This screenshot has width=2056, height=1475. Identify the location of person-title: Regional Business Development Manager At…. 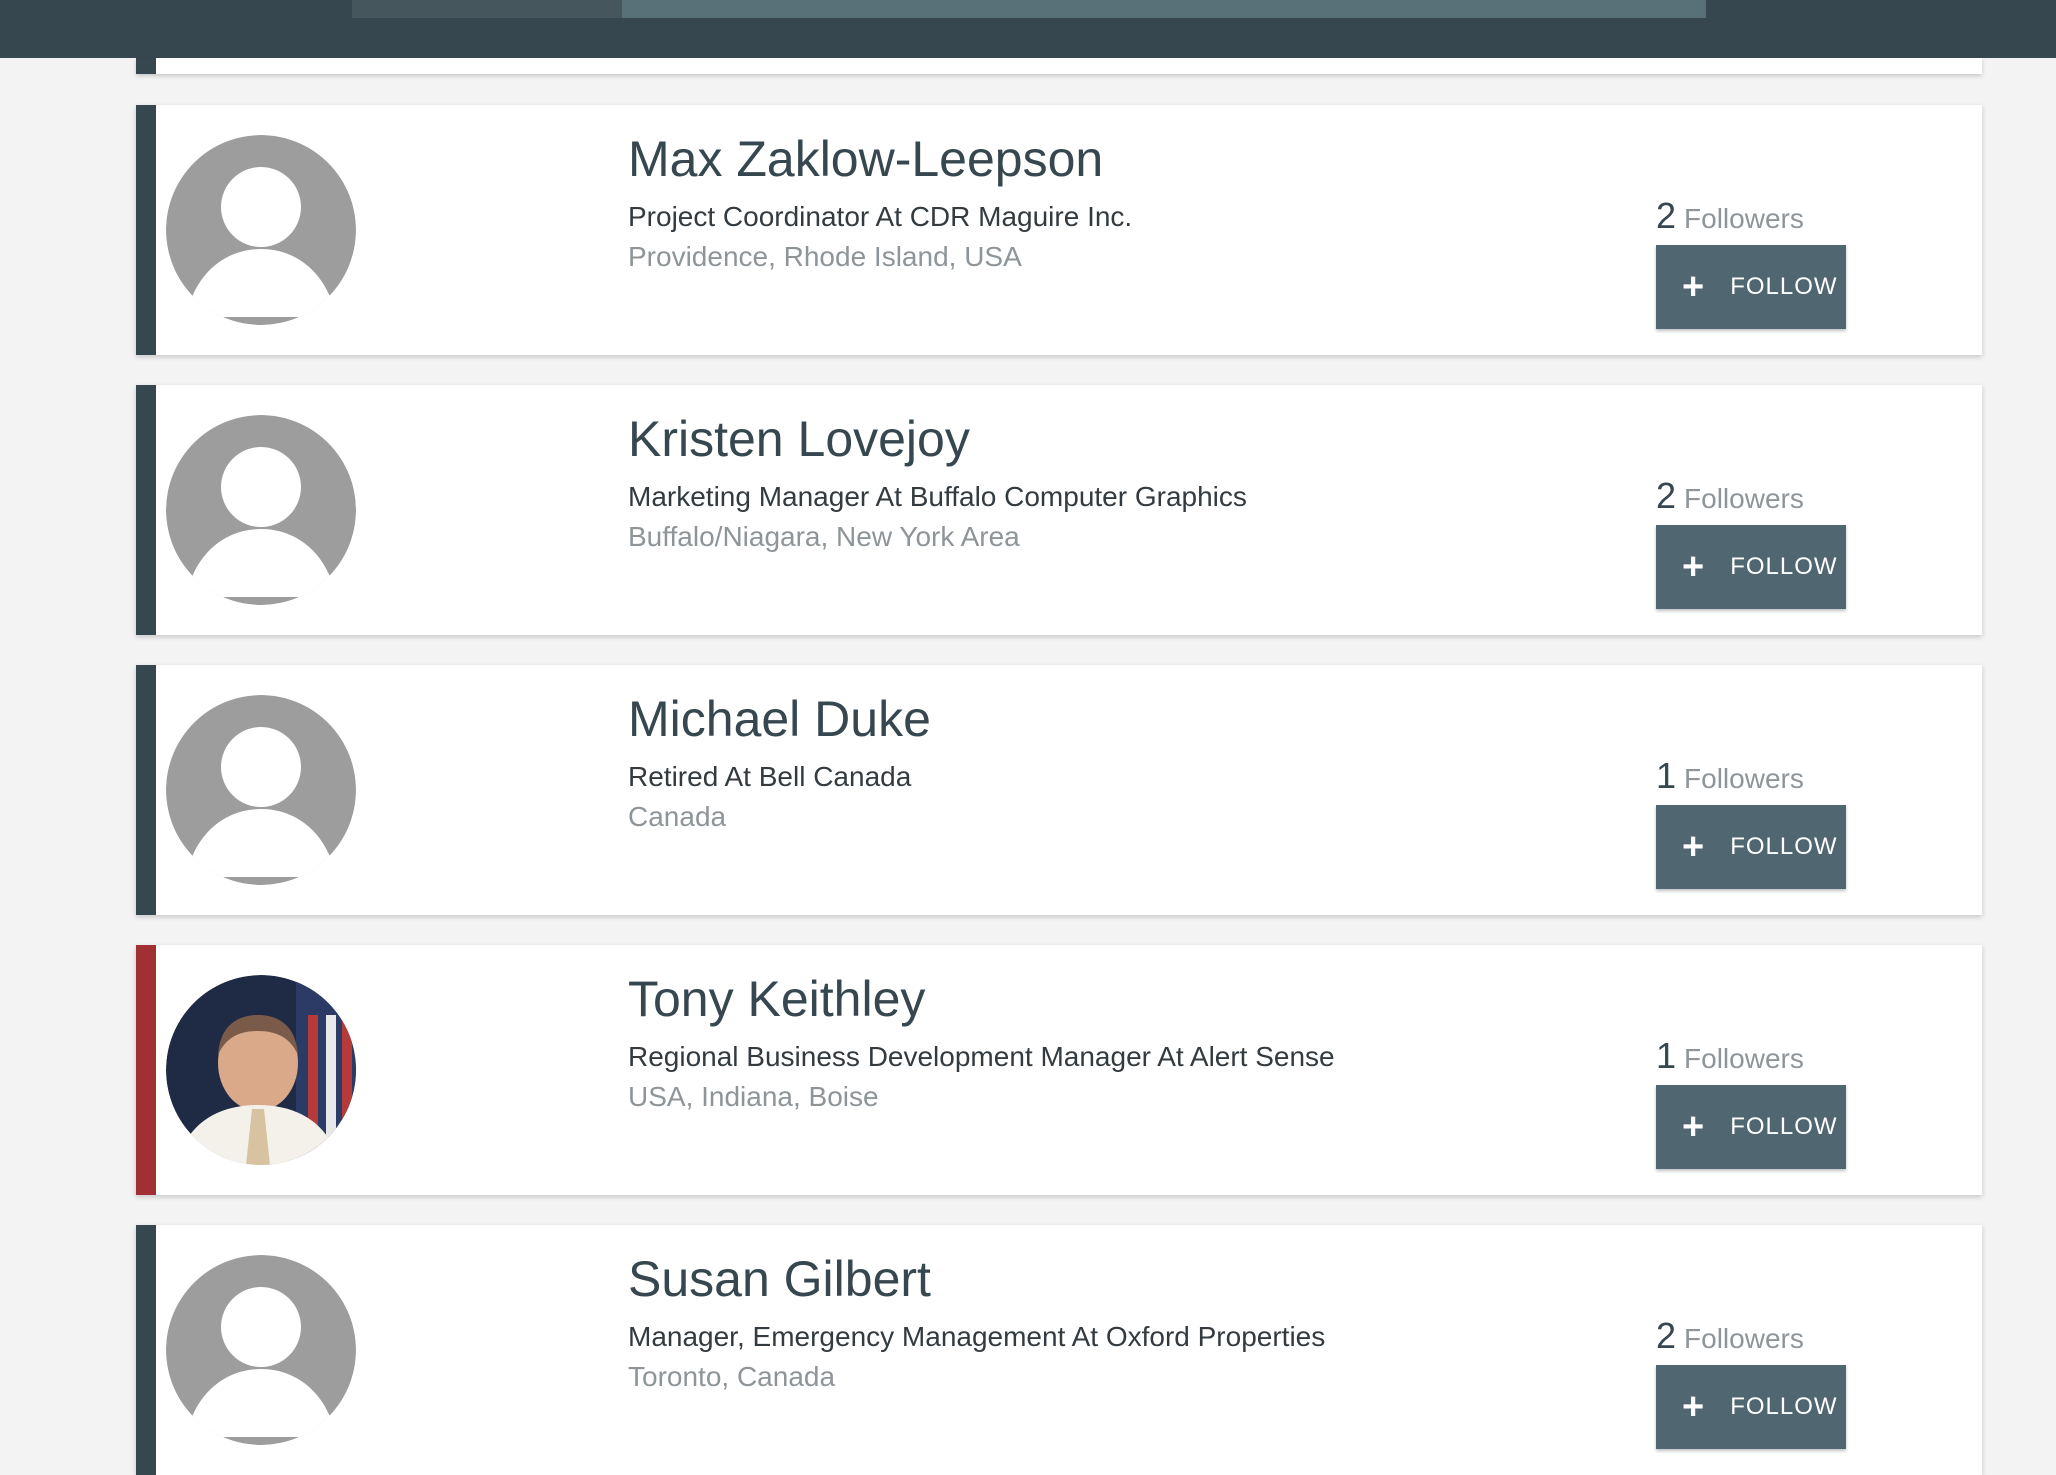
(981, 1056).